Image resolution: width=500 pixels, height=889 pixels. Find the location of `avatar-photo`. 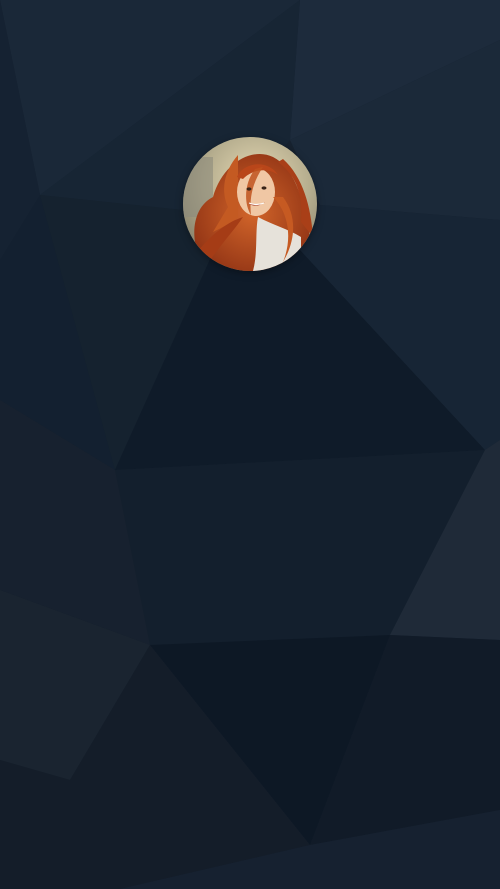

avatar-photo is located at coordinates (250, 204).